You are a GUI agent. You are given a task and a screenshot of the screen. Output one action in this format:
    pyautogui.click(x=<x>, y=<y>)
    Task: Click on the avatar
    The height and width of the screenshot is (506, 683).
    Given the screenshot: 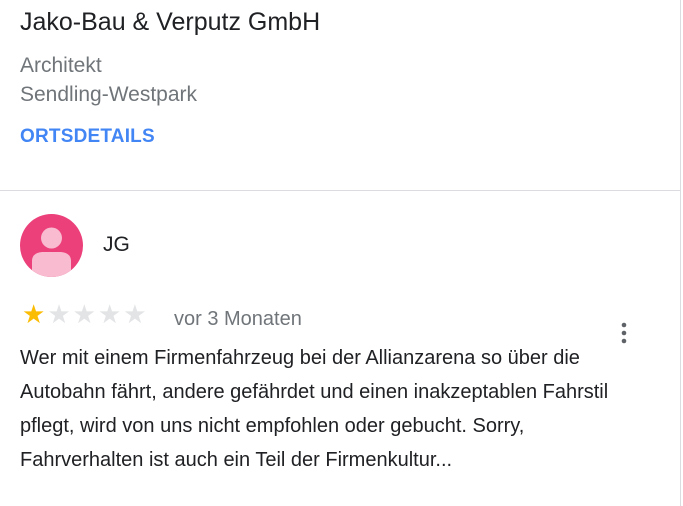 What is the action you would take?
    pyautogui.click(x=51, y=245)
    